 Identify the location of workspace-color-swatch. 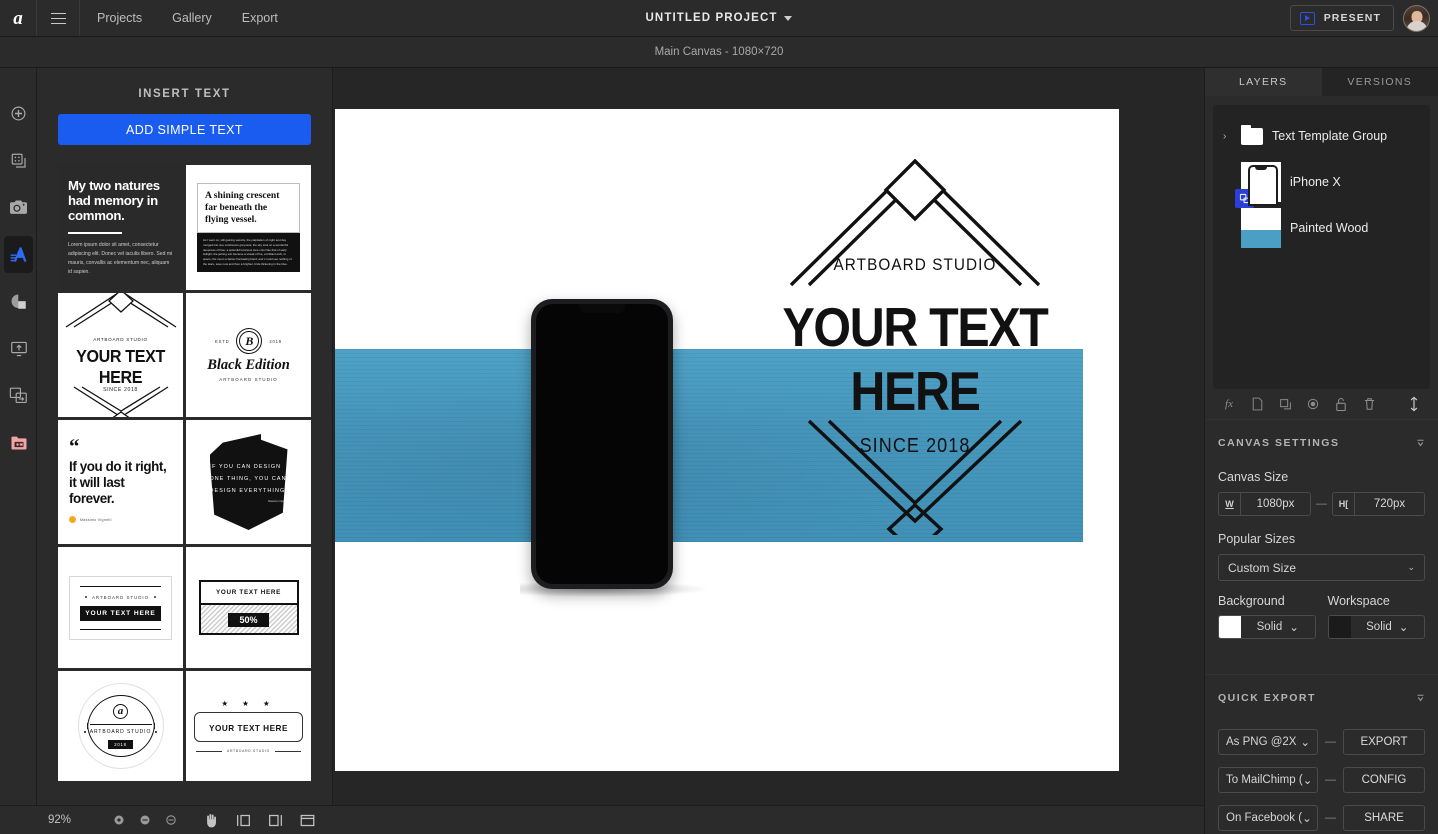
(1339, 627).